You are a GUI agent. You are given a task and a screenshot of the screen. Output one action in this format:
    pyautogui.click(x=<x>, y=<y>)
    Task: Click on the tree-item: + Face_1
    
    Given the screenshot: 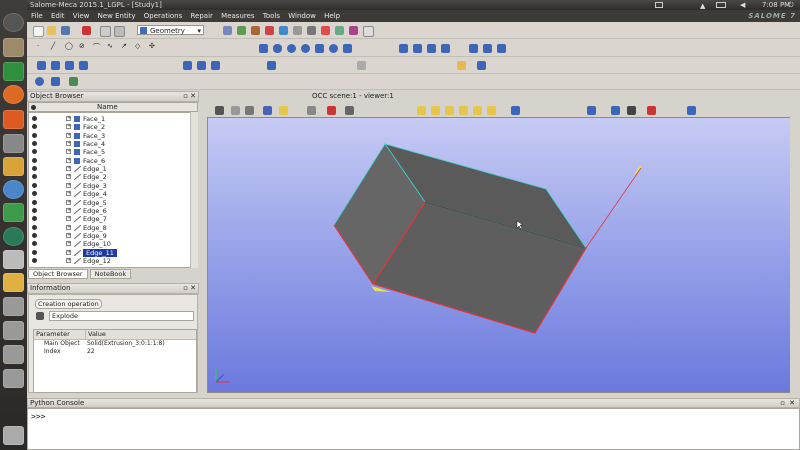 What is the action you would take?
    pyautogui.click(x=113, y=119)
    